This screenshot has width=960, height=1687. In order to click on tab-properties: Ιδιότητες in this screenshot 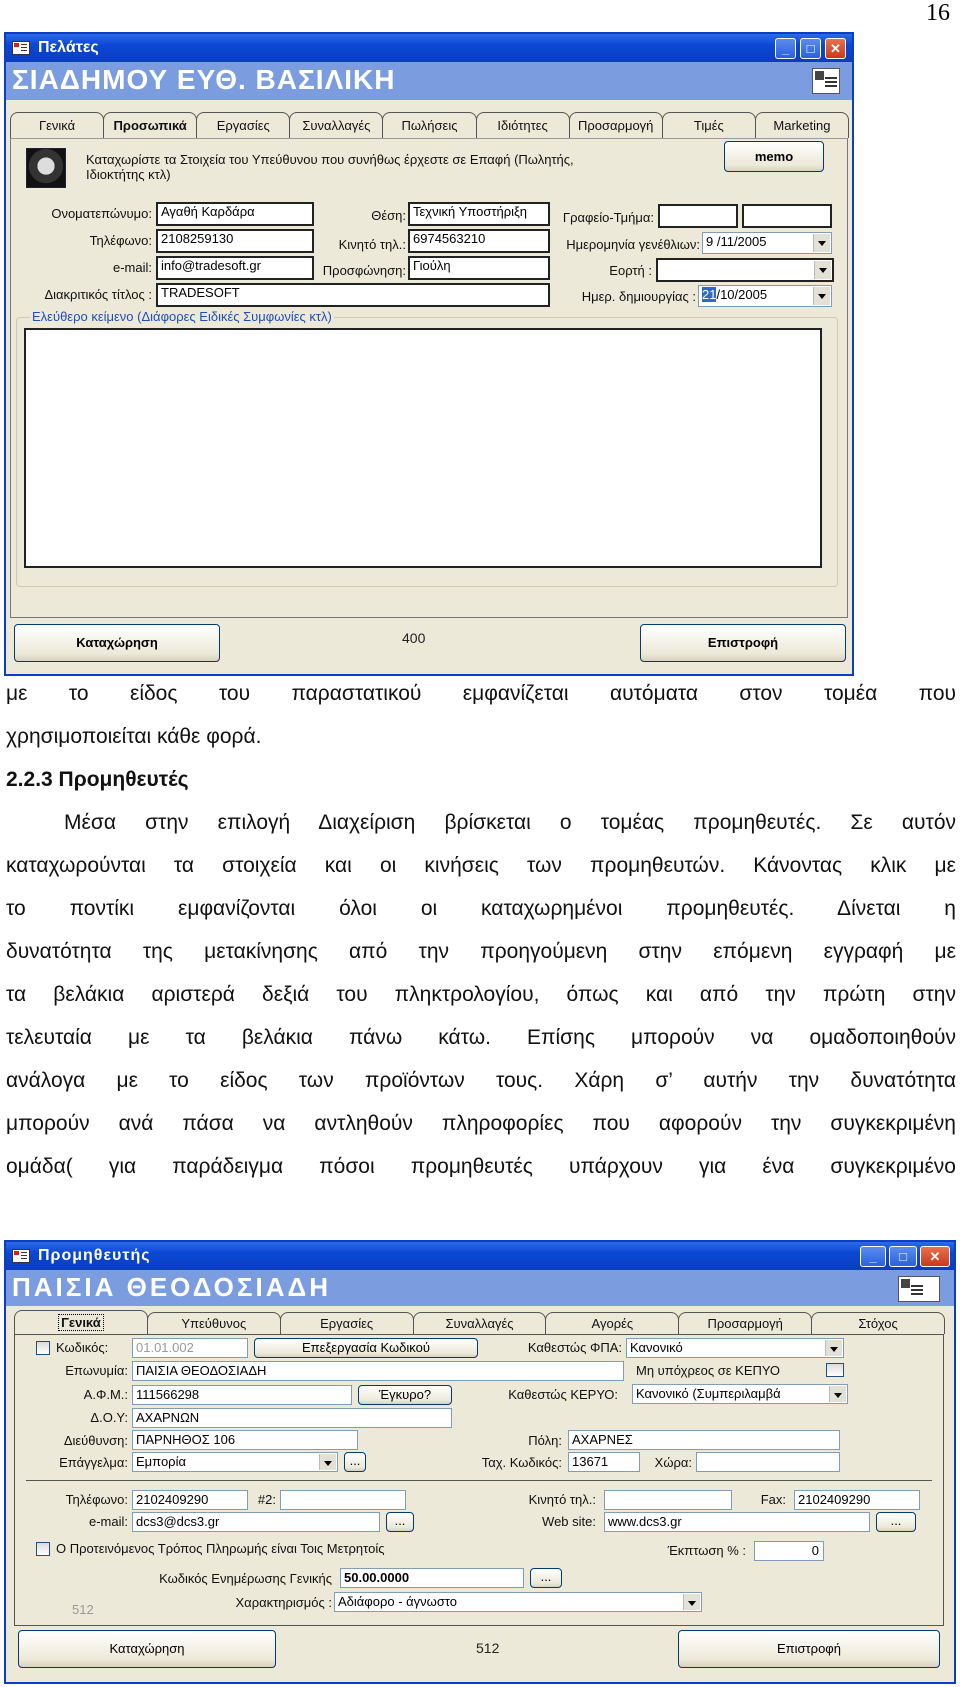, I will do `click(522, 125)`.